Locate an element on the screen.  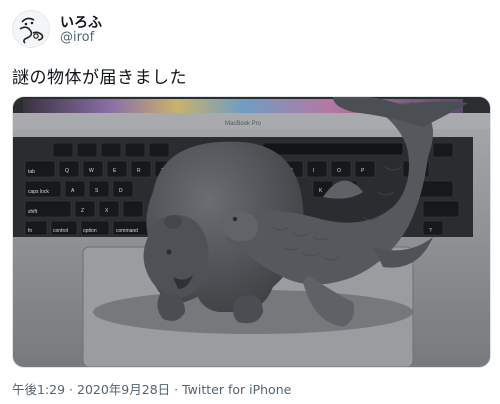
author-display-name: いろふ is located at coordinates (81, 22).